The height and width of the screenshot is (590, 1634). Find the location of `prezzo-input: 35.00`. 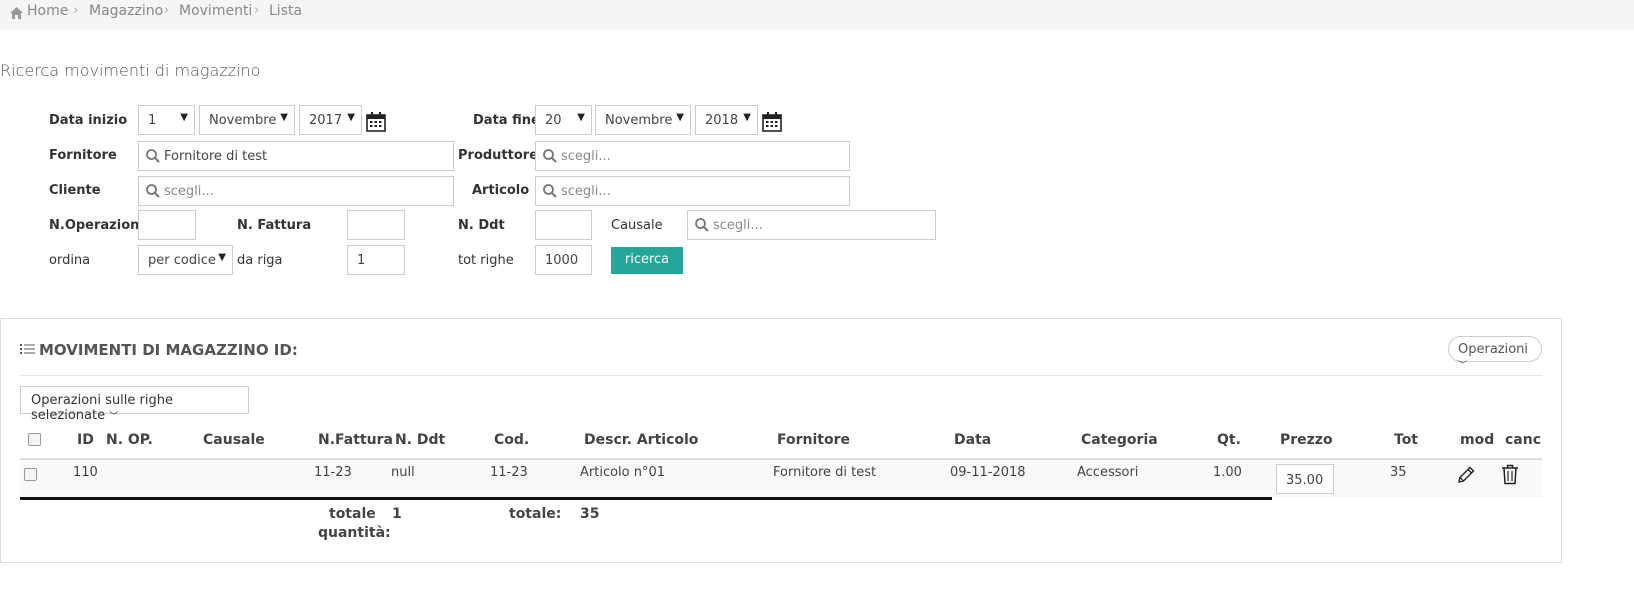

prezzo-input: 35.00 is located at coordinates (1305, 479).